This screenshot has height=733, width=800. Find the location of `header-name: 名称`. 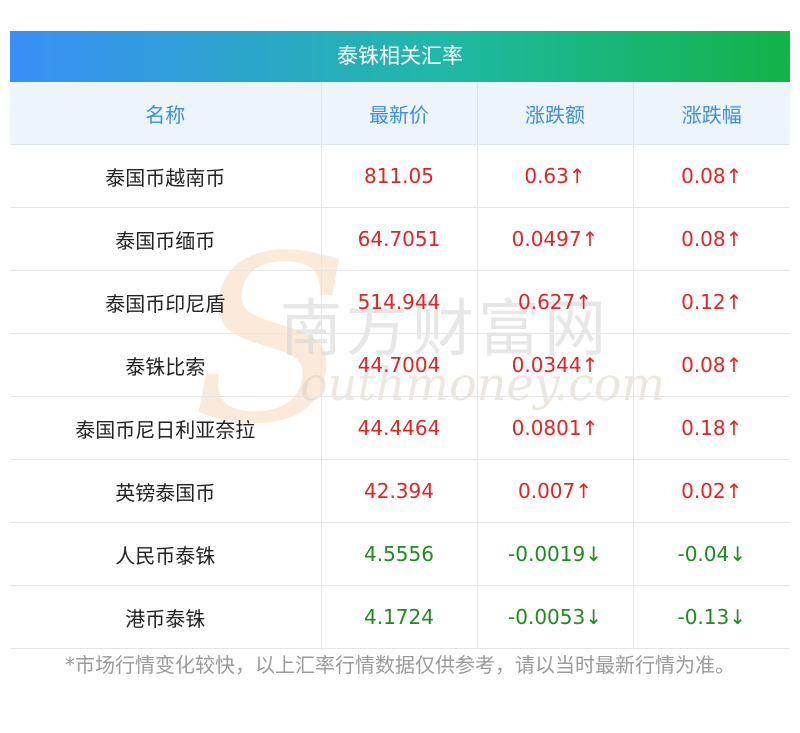

header-name: 名称 is located at coordinates (166, 113).